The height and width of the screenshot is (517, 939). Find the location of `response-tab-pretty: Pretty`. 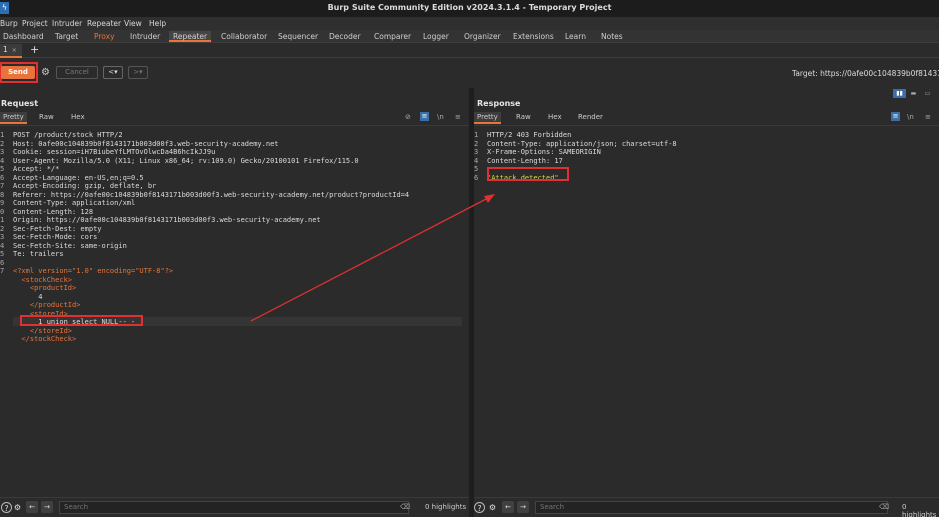

response-tab-pretty: Pretty is located at coordinates (487, 118).